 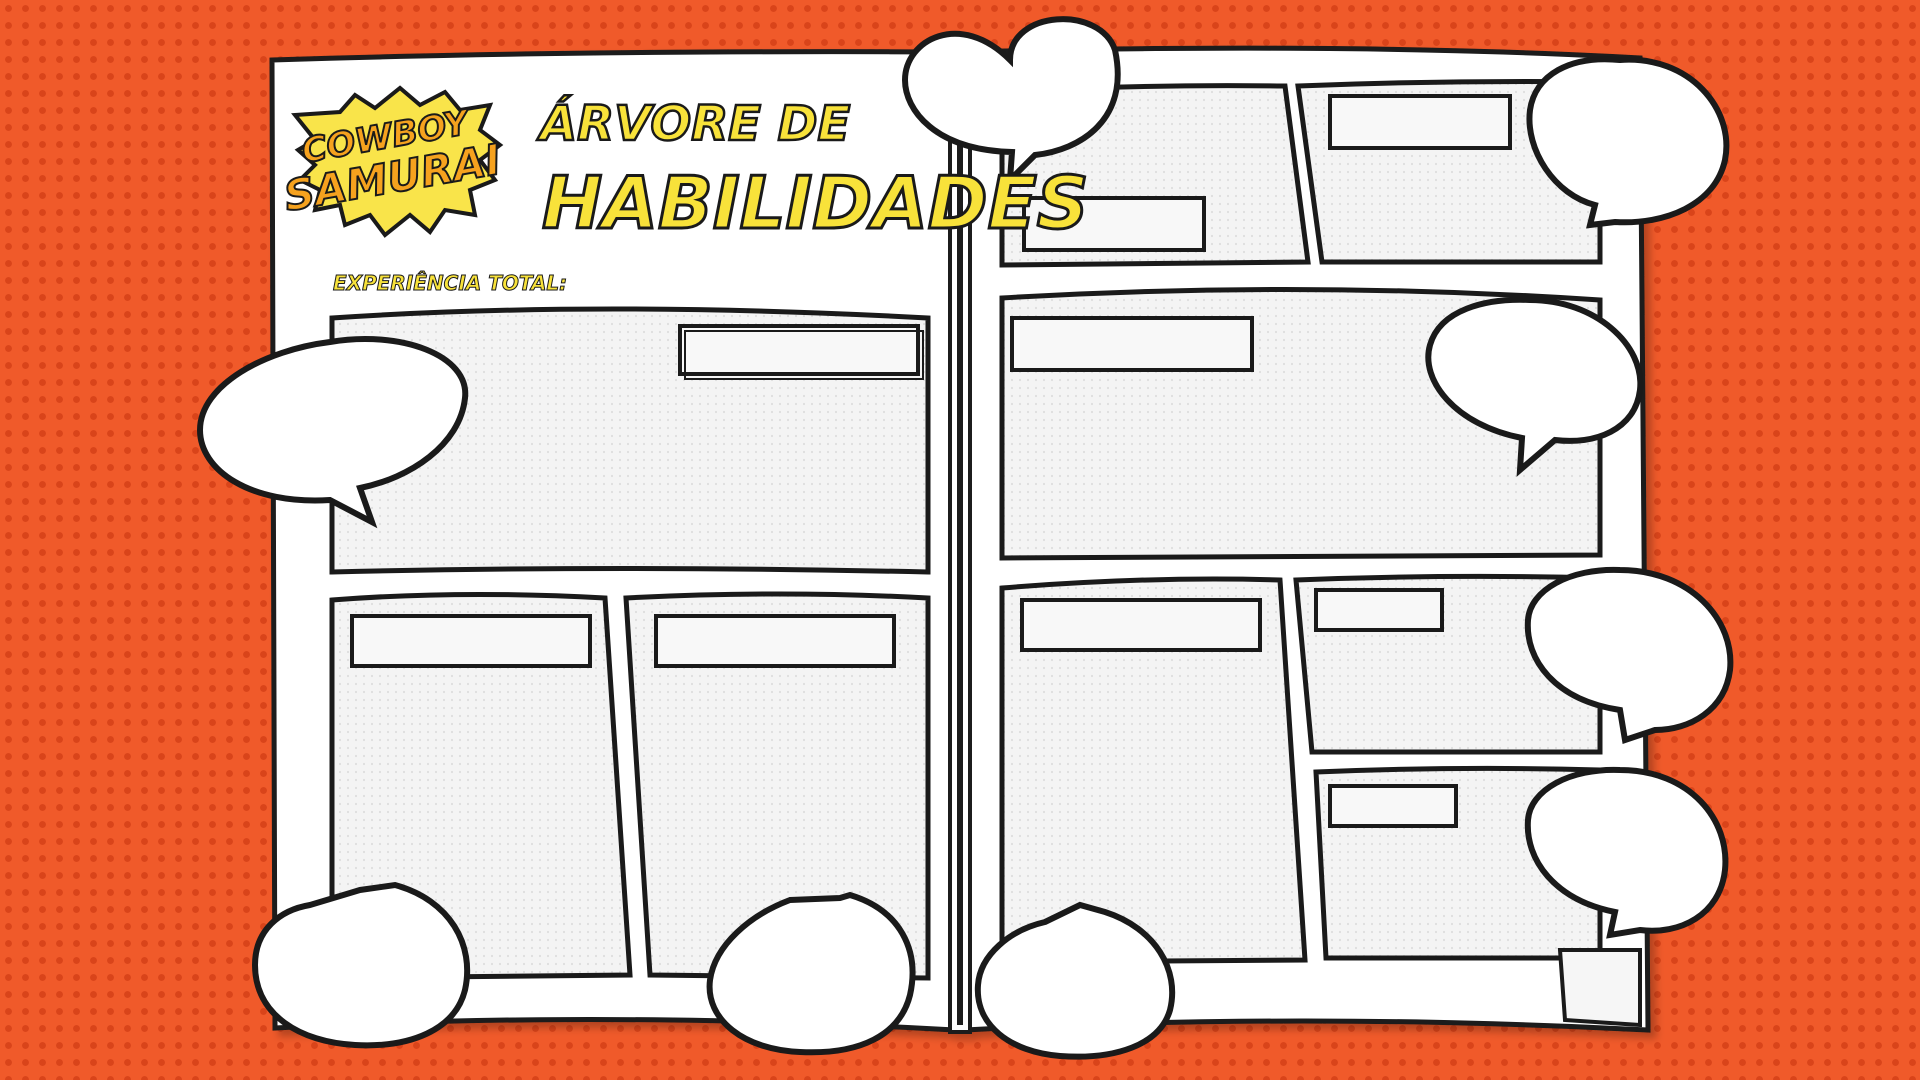 What do you see at coordinates (471, 641) in the screenshot?
I see `panel-2-caption-box` at bounding box center [471, 641].